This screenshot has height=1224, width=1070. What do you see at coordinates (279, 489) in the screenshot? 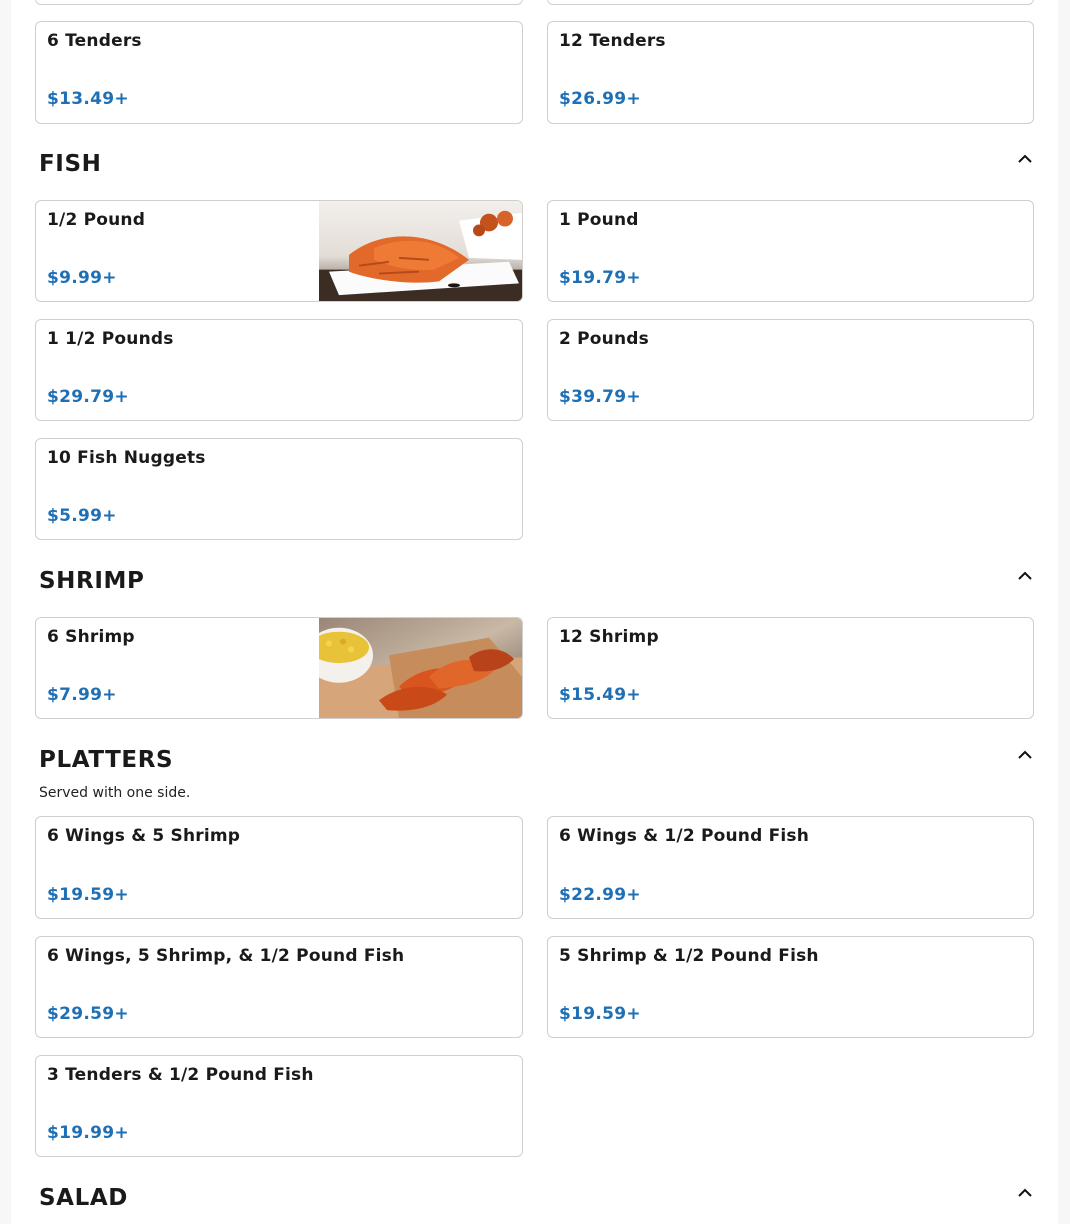
I see `menu-item-10-fish-nuggets: 10 Fish Nuggets $5.99+` at bounding box center [279, 489].